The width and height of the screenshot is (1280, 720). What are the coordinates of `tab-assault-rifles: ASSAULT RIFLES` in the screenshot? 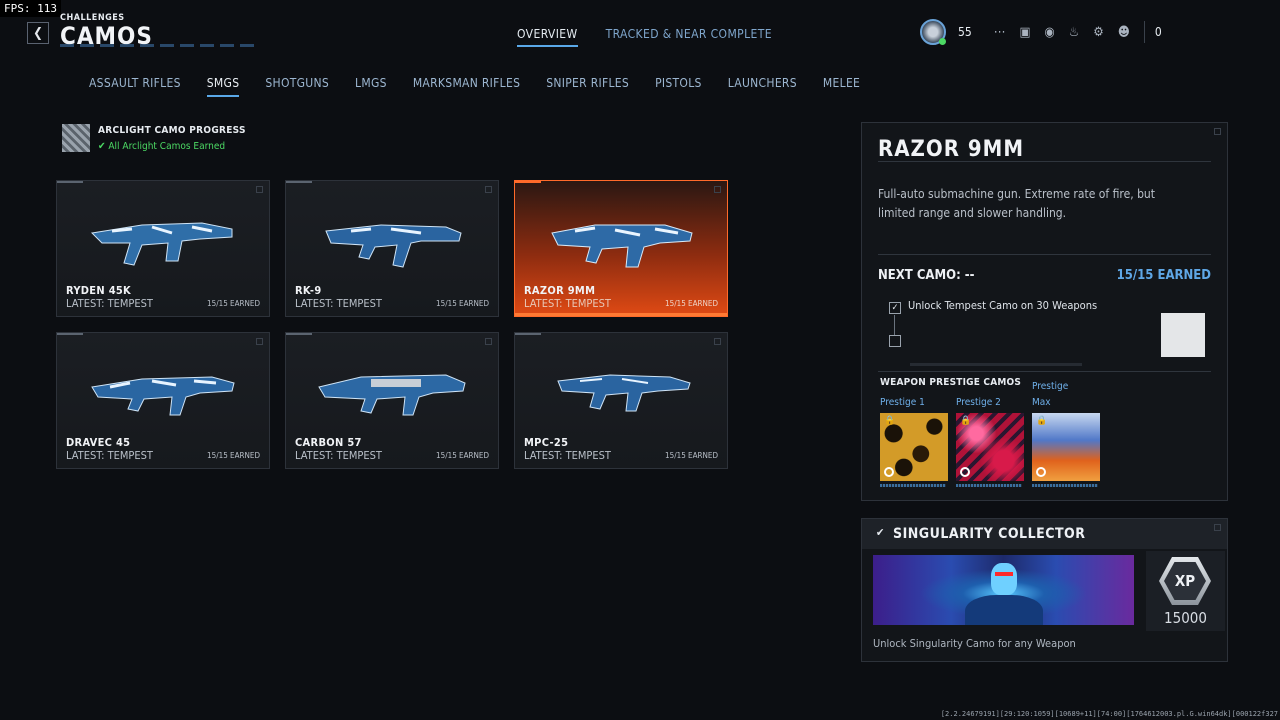 It's located at (135, 86).